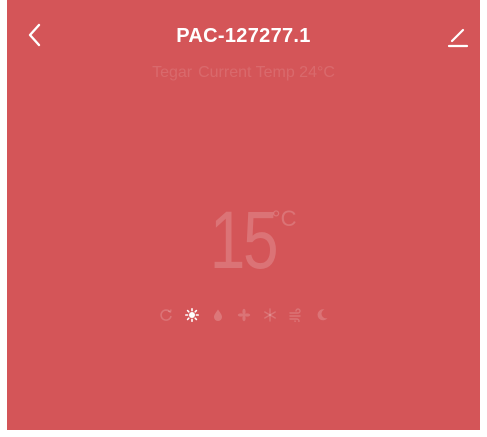 The width and height of the screenshot is (487, 437). I want to click on edit-button, so click(458, 36).